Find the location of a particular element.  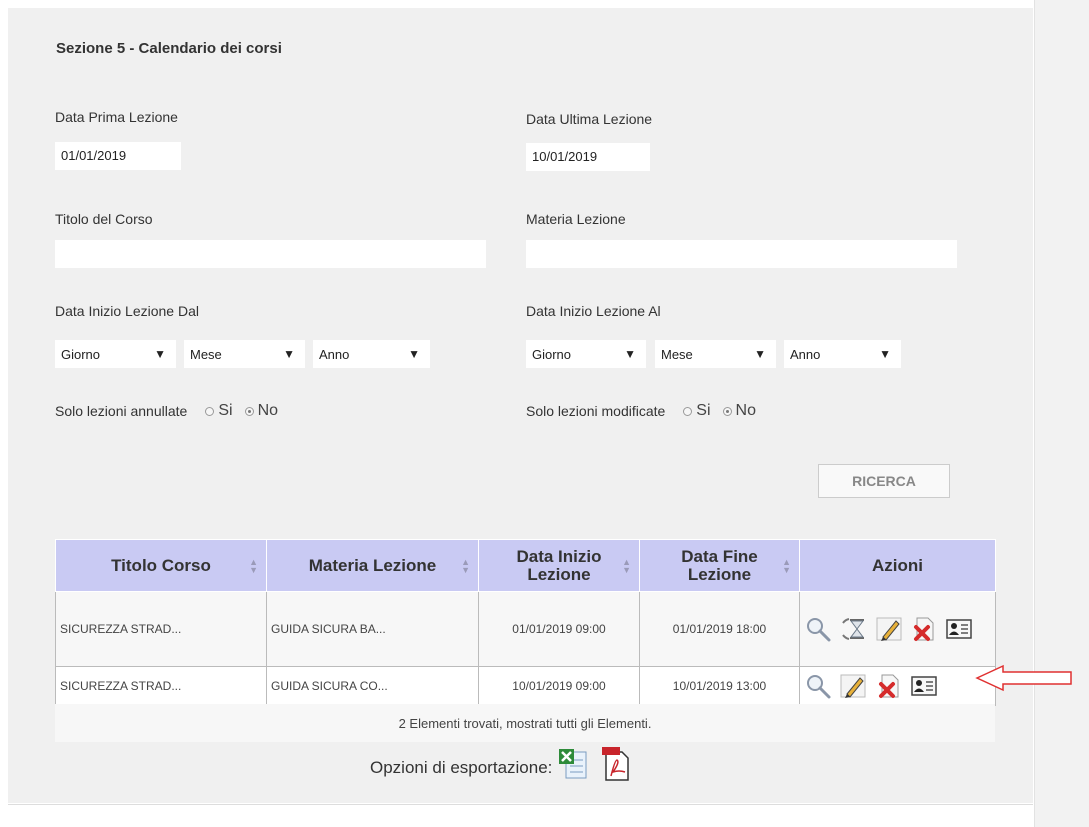

header-text: Materia Lezione is located at coordinates (372, 565).